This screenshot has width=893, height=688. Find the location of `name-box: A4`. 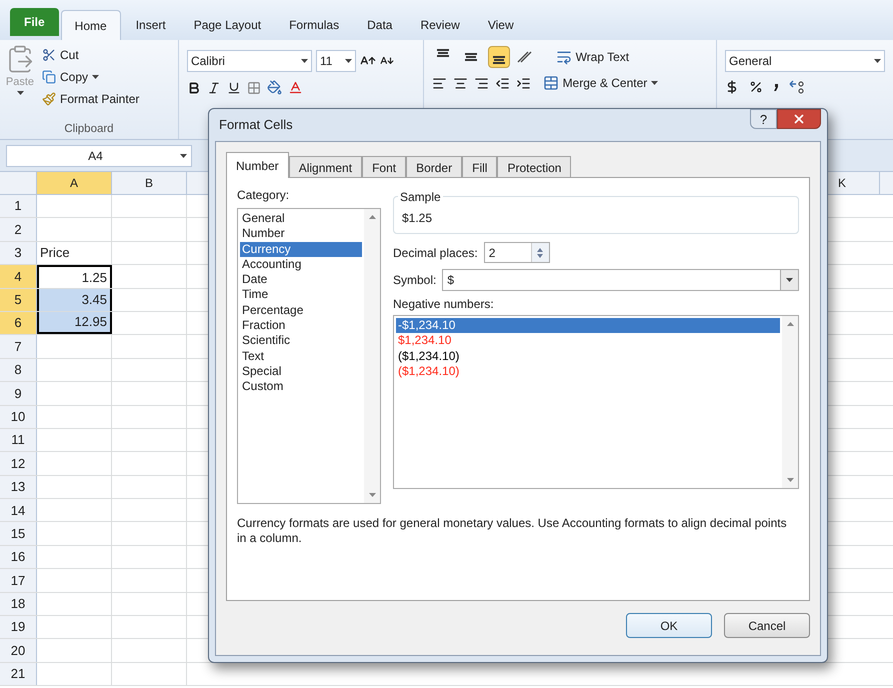

name-box: A4 is located at coordinates (99, 155).